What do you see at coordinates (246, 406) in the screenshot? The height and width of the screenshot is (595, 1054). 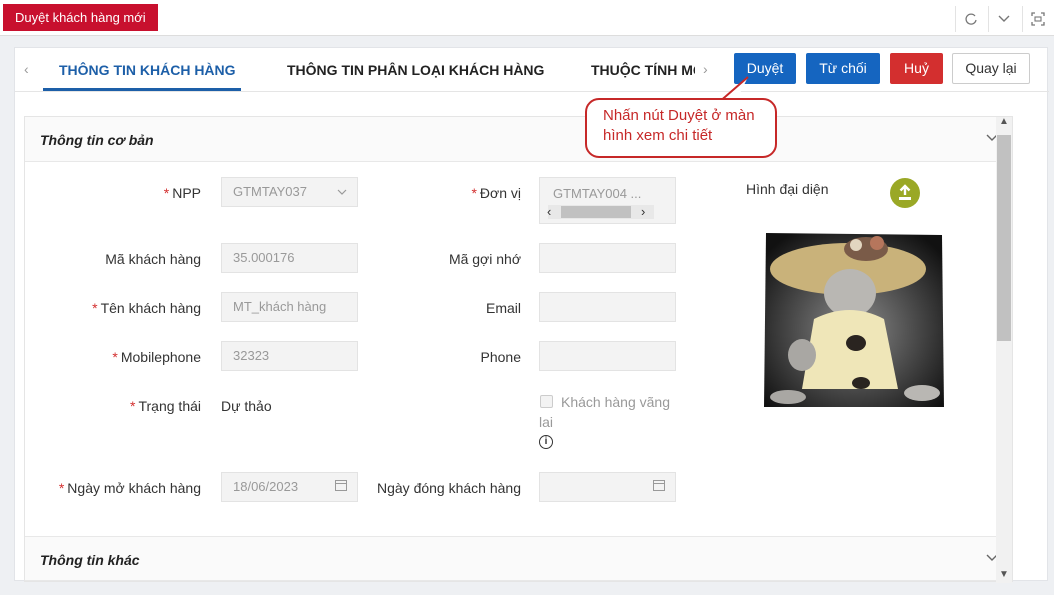 I see `status-value: Dự thảo` at bounding box center [246, 406].